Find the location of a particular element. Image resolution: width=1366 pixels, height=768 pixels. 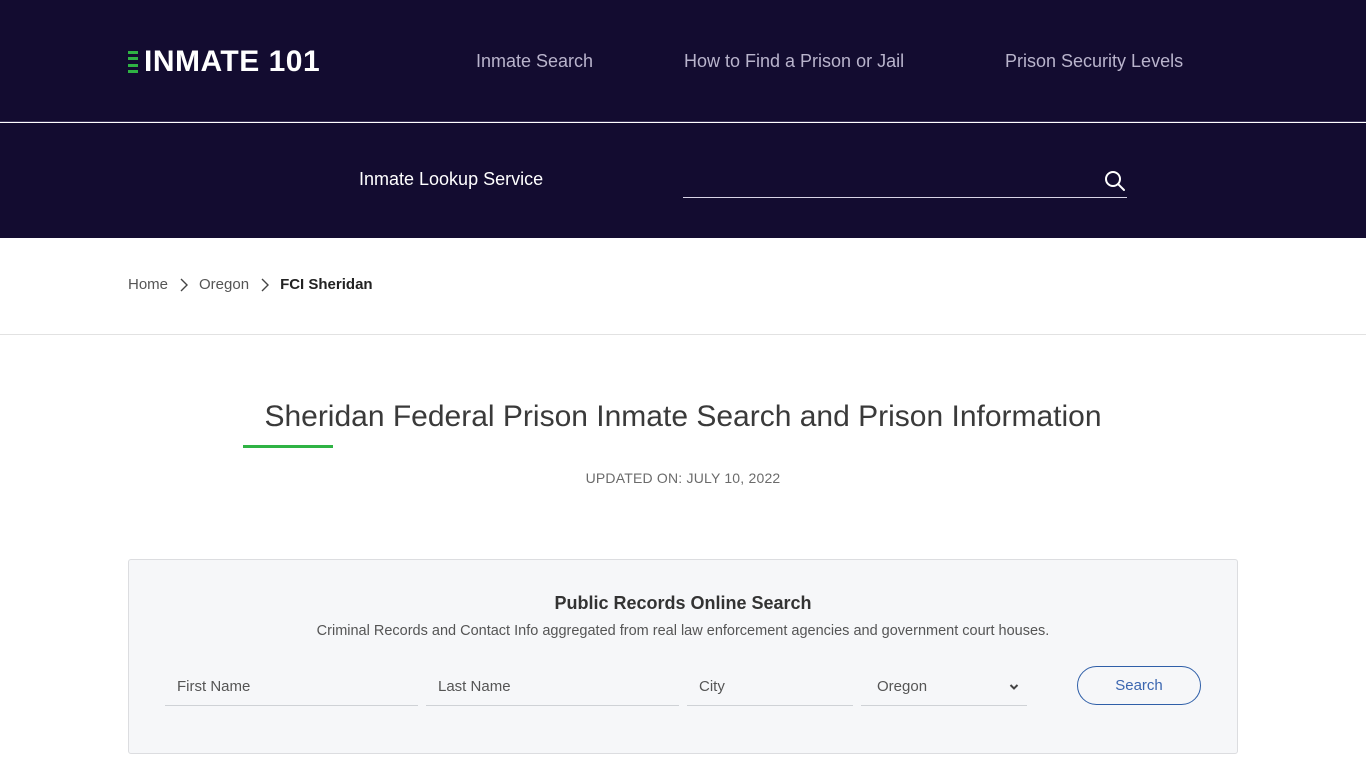

breadcrumb-oregon: Oregon is located at coordinates (224, 284).